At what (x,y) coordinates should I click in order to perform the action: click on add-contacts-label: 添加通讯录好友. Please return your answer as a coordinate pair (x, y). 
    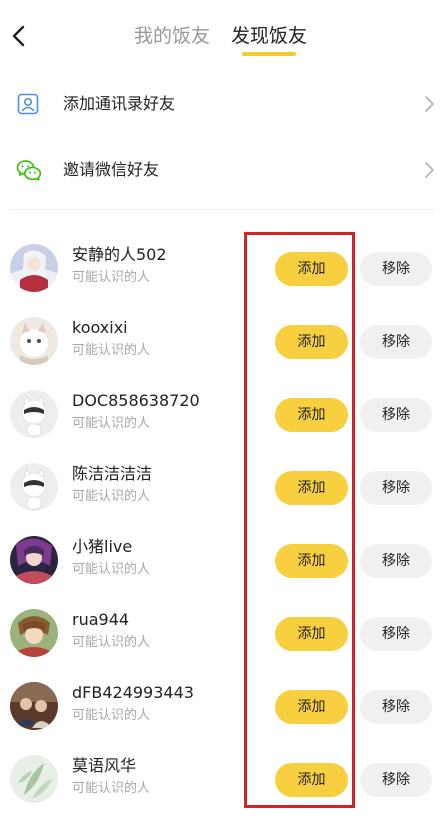
    Looking at the image, I should click on (119, 103).